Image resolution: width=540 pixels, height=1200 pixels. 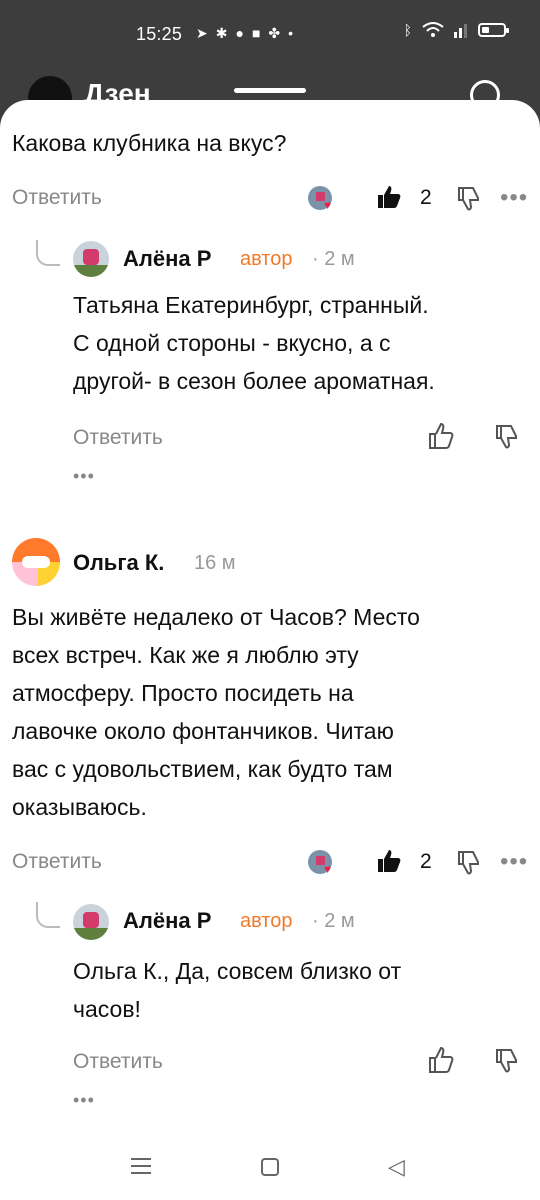 What do you see at coordinates (215, 563) in the screenshot?
I see `comment-time: 16 м` at bounding box center [215, 563].